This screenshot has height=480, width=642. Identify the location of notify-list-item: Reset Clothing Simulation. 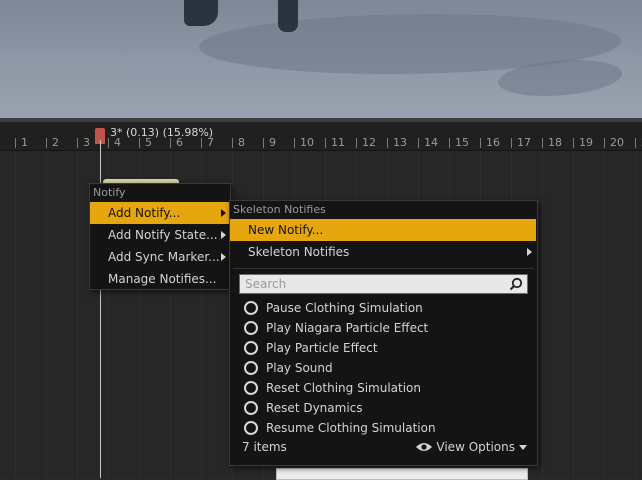
(383, 388).